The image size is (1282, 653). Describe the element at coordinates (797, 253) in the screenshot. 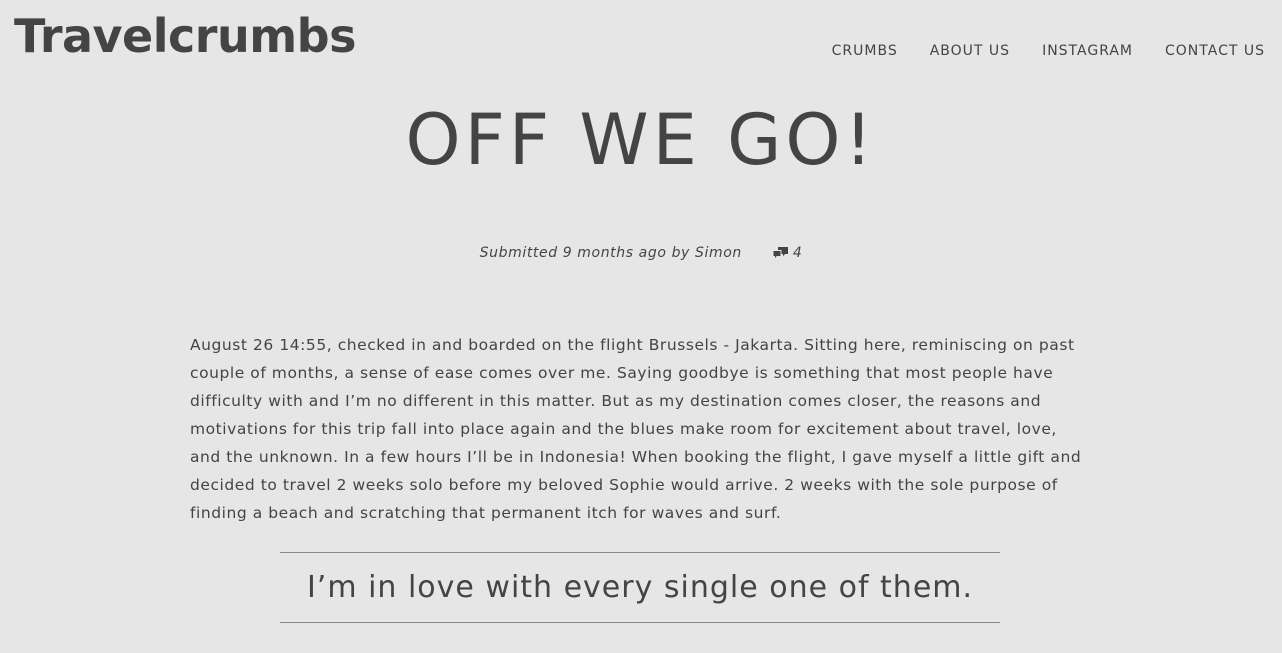

I see `comments-count: 4` at that location.